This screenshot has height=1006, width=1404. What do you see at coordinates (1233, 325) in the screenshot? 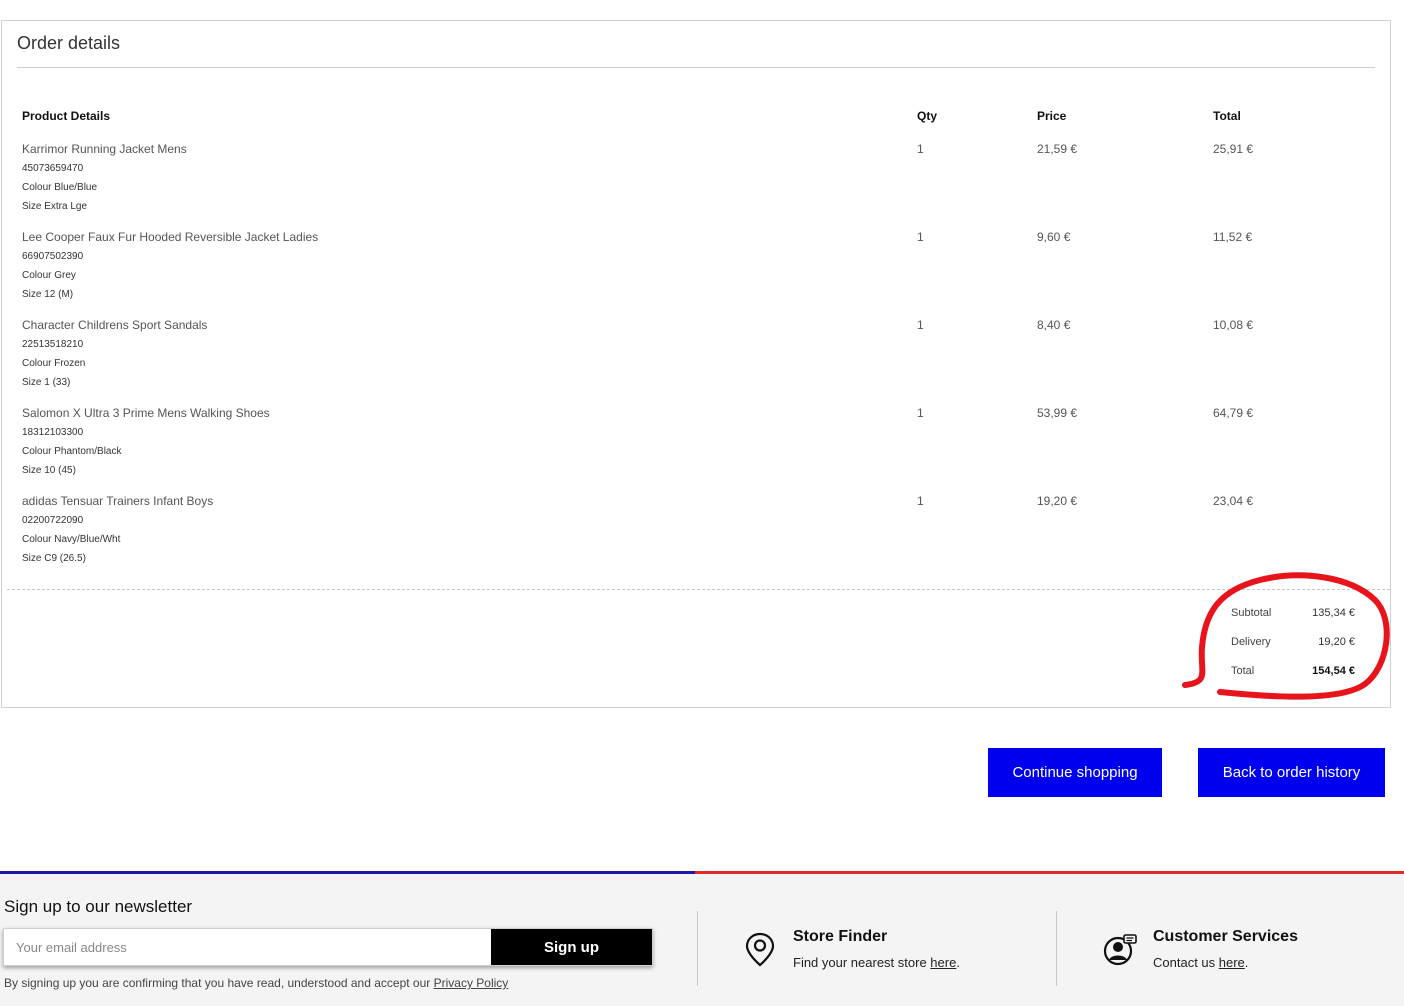
I see `product-line-total: 10,08 €` at bounding box center [1233, 325].